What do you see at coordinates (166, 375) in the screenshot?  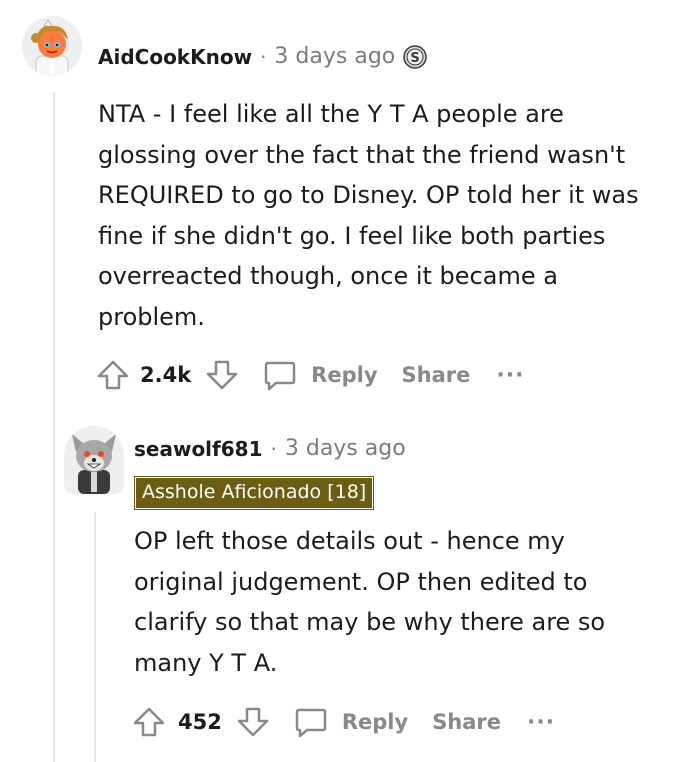 I see `vote-score: 2.4k` at bounding box center [166, 375].